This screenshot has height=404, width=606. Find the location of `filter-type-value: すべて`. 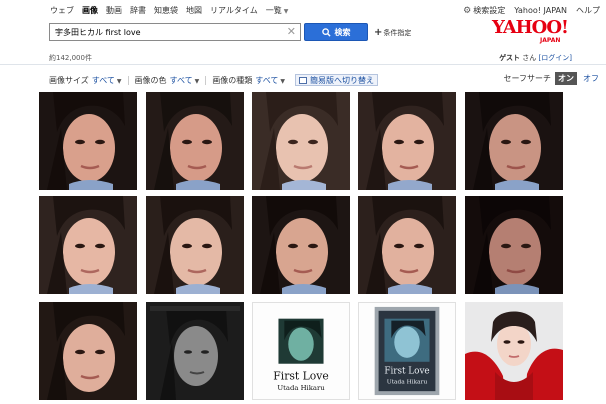

filter-type-value: すべて is located at coordinates (267, 80).